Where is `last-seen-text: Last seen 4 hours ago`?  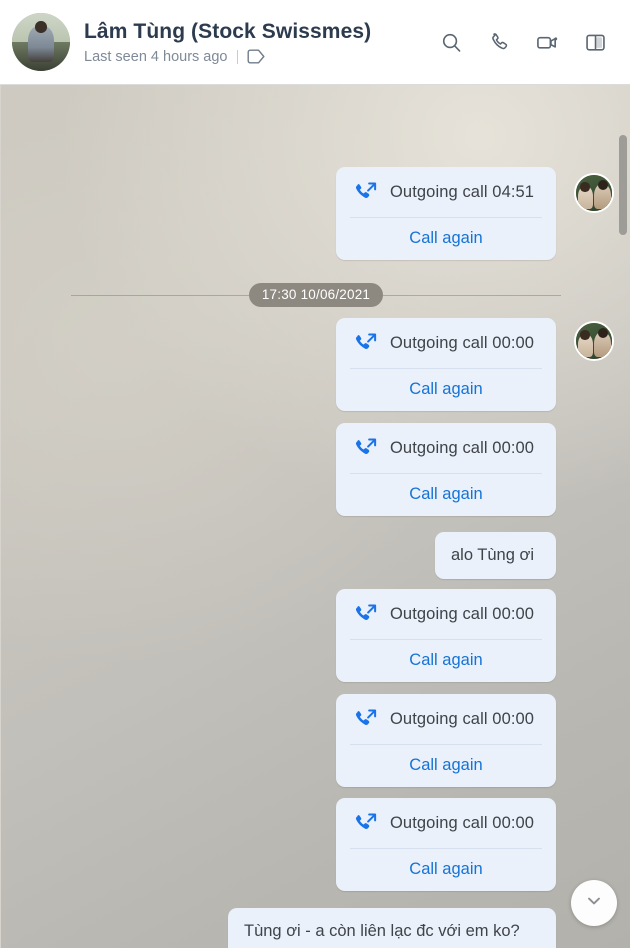 last-seen-text: Last seen 4 hours ago is located at coordinates (156, 56).